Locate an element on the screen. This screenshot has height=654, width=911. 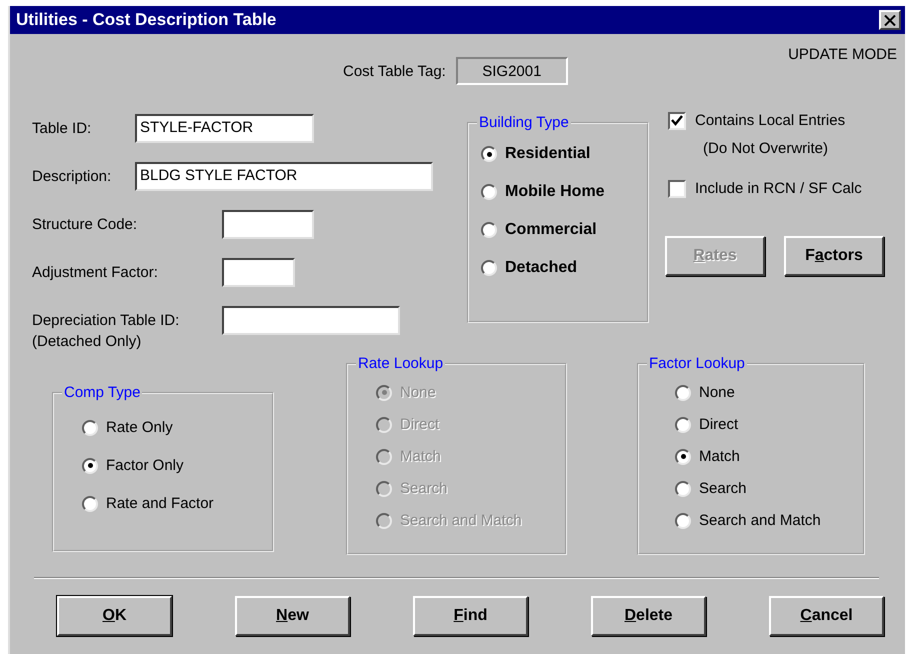
field-label: Table ID: is located at coordinates (62, 129).